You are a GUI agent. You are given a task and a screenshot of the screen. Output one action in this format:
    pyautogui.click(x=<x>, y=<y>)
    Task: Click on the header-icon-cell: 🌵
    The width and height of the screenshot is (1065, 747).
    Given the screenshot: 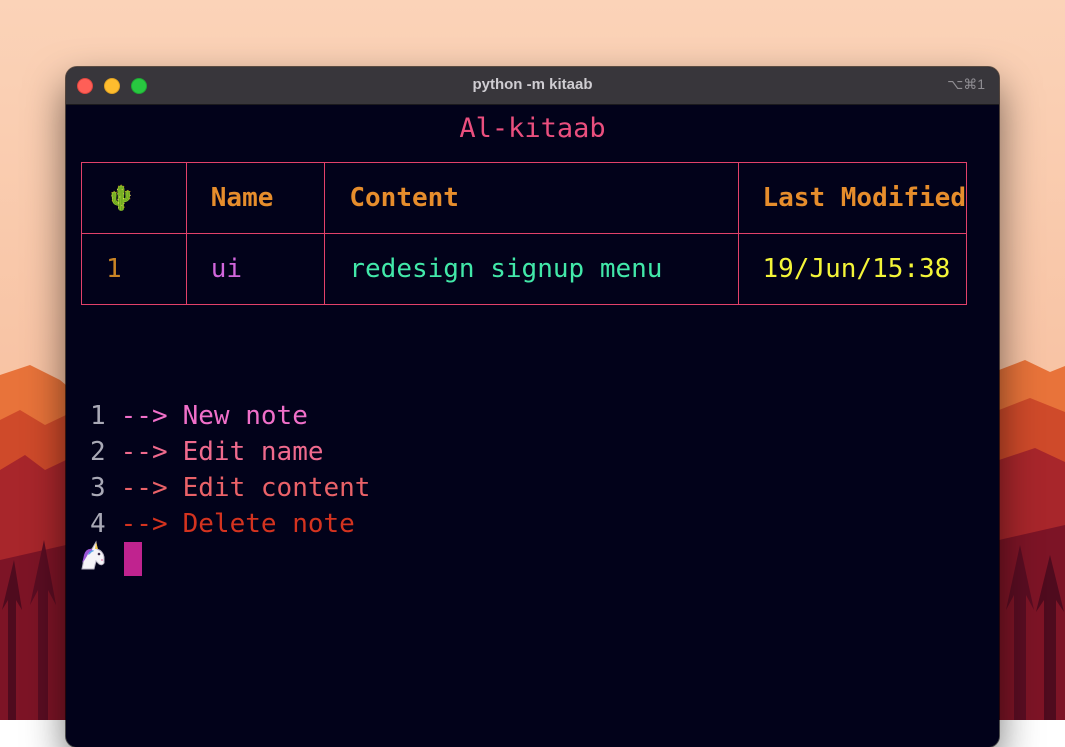 What is the action you would take?
    pyautogui.click(x=134, y=198)
    